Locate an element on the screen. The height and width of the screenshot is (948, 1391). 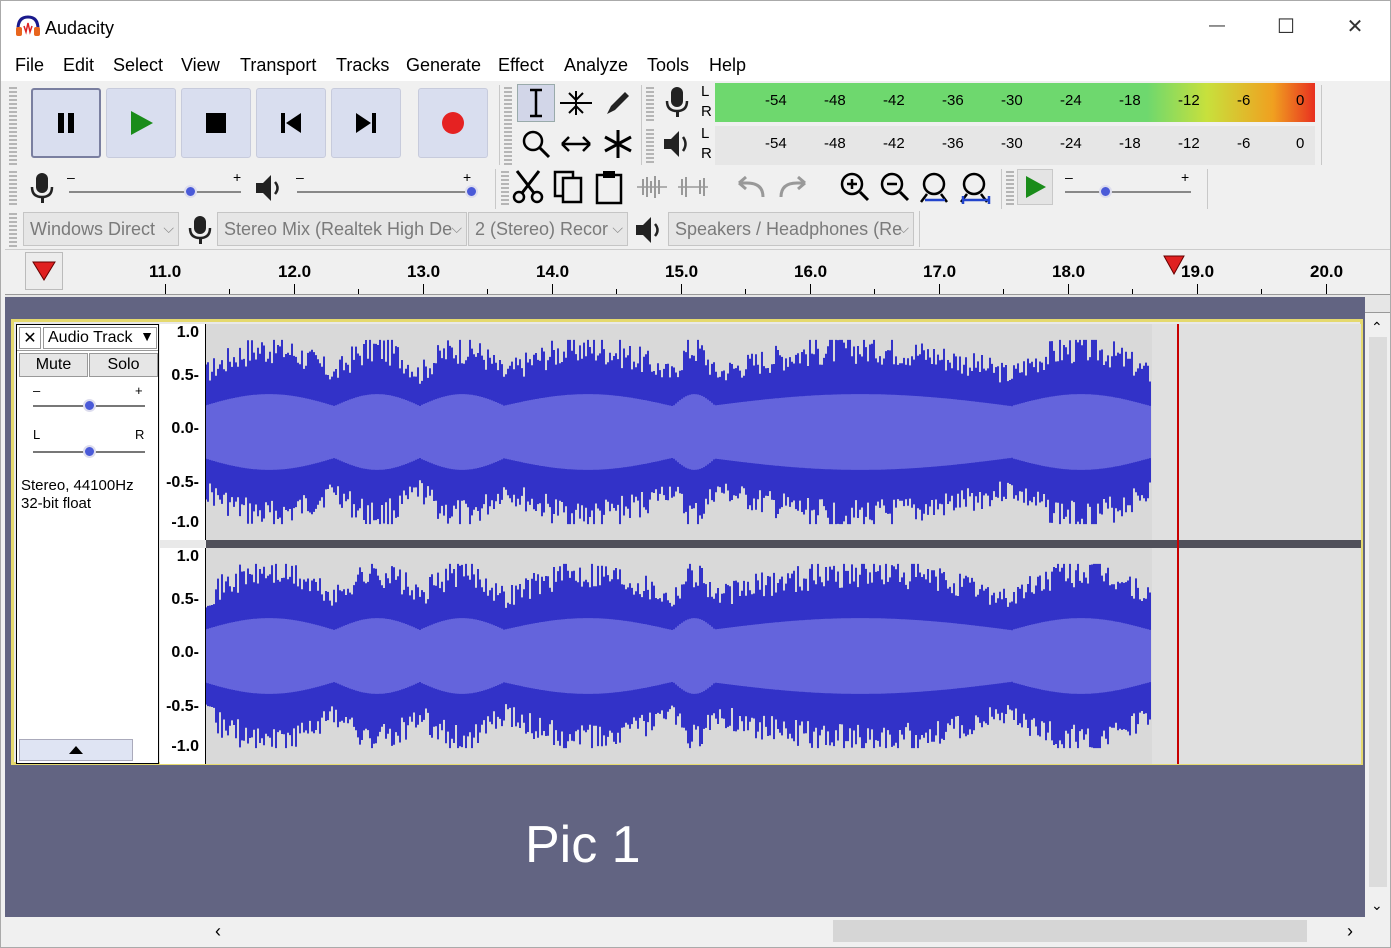
play-button is located at coordinates (141, 123).